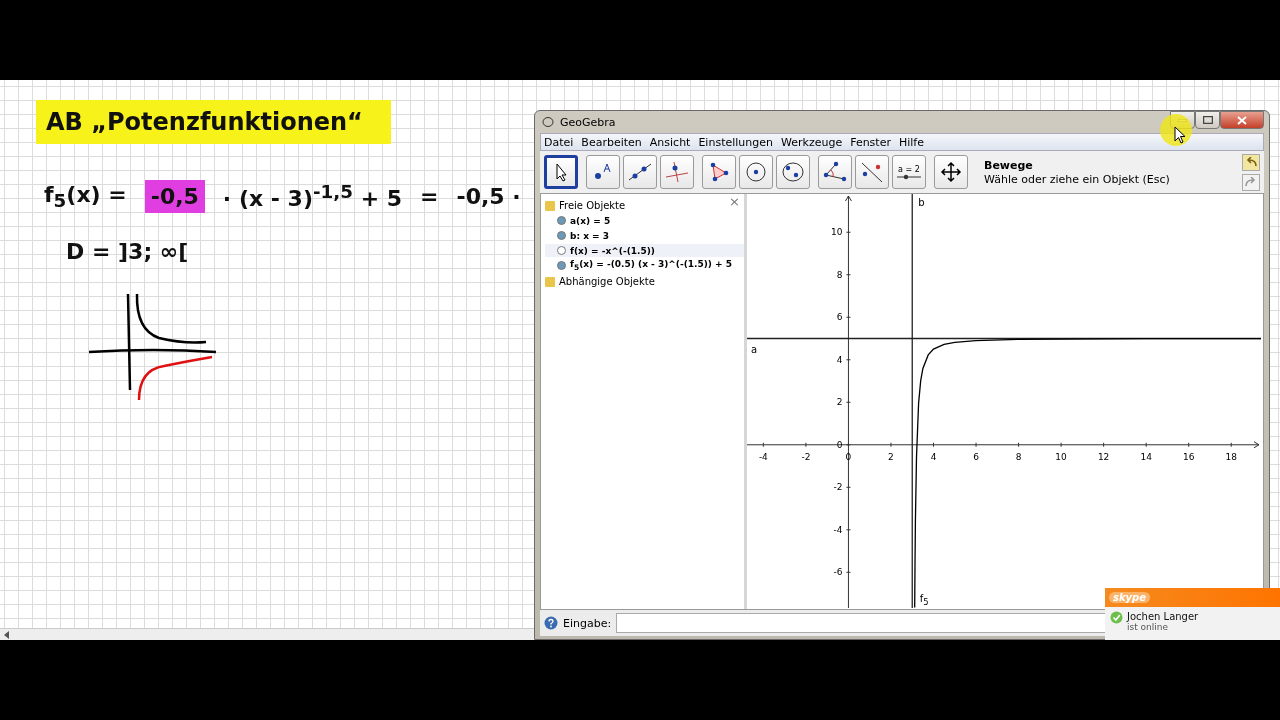 The width and height of the screenshot is (1280, 720). Describe the element at coordinates (7, 634) in the screenshot. I see `scroll-left-icon` at that location.